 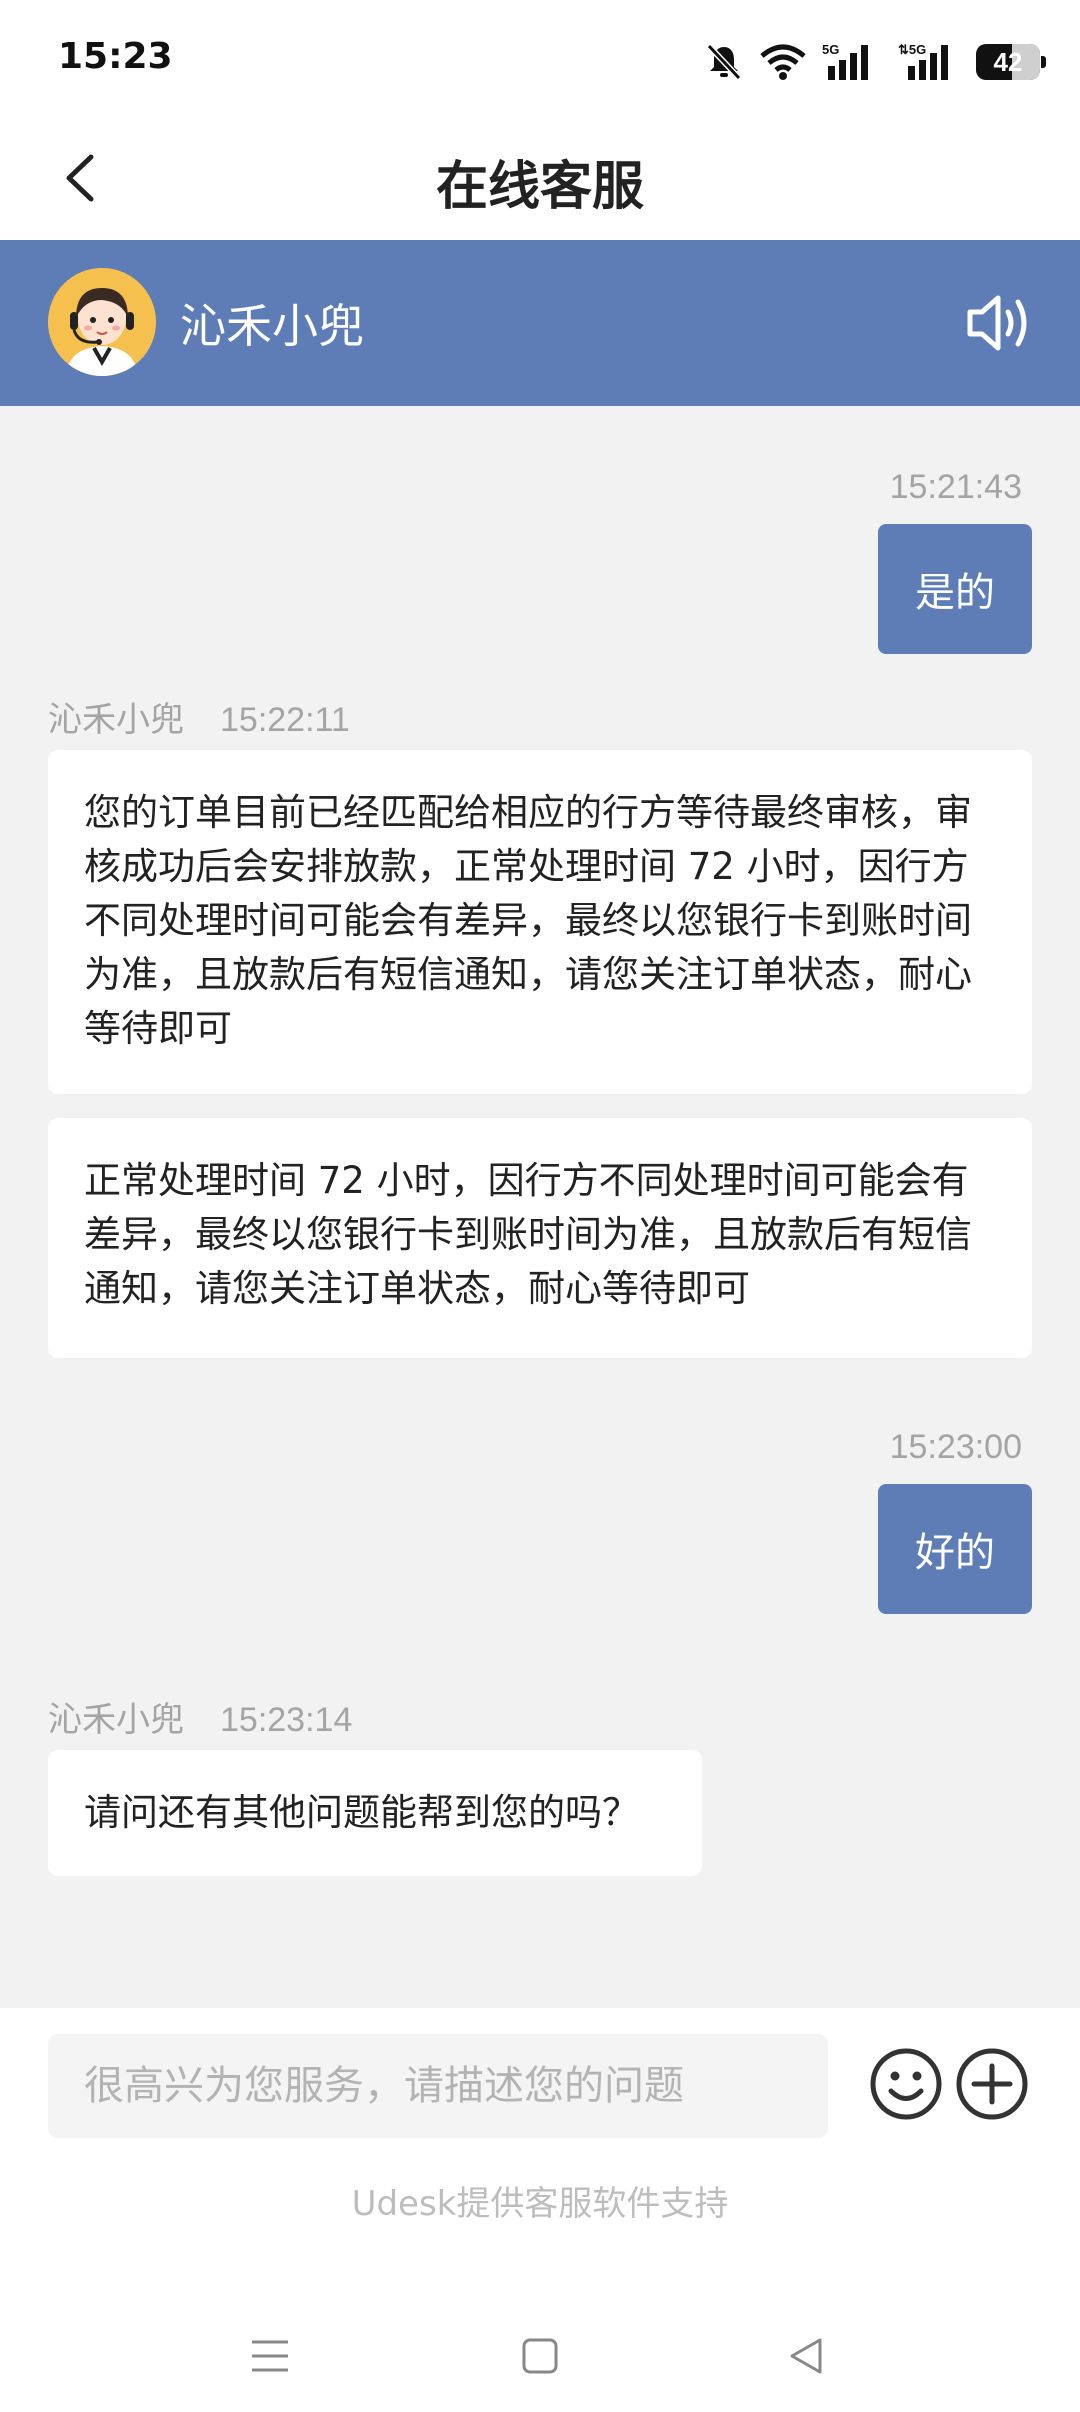 What do you see at coordinates (540, 323) in the screenshot?
I see `agent-header: 沁禾小兜` at bounding box center [540, 323].